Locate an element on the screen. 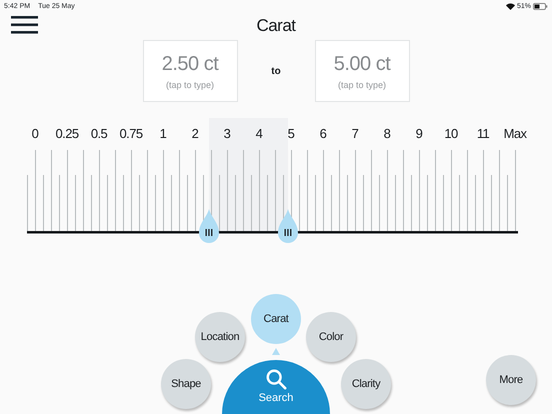  scale-label: 1 is located at coordinates (163, 133).